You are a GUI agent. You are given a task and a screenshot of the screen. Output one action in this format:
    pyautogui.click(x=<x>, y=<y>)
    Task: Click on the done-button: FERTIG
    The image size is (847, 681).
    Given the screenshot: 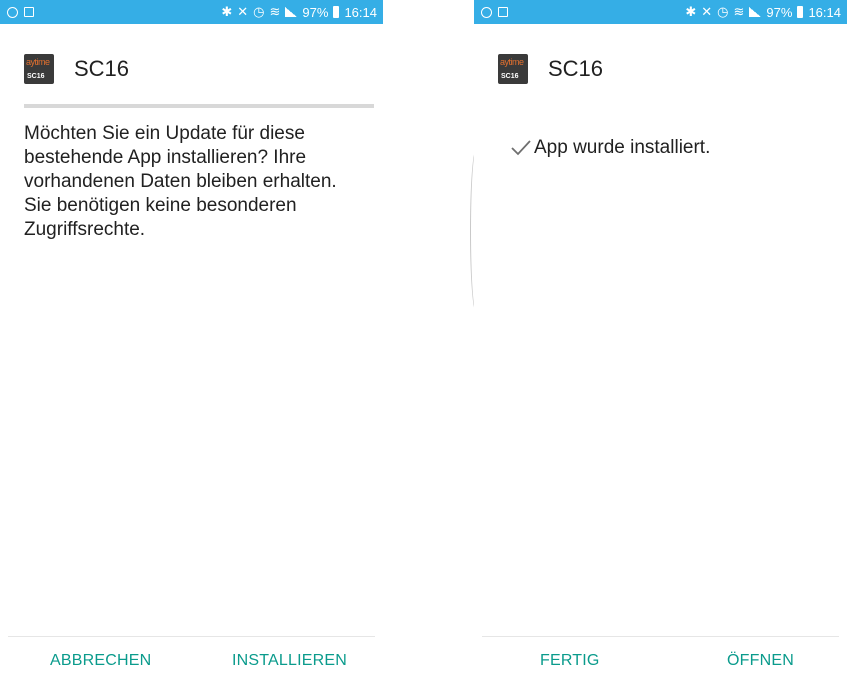 What is the action you would take?
    pyautogui.click(x=570, y=661)
    